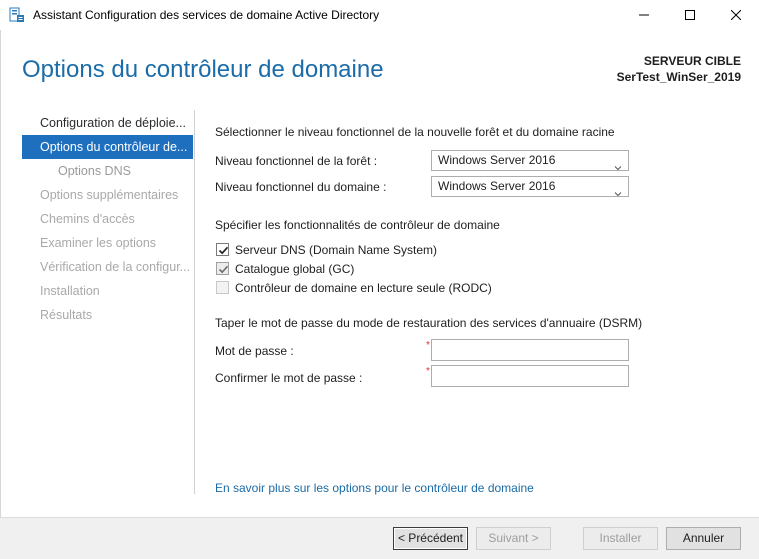  I want to click on global-catalog-checkbox, so click(222, 268).